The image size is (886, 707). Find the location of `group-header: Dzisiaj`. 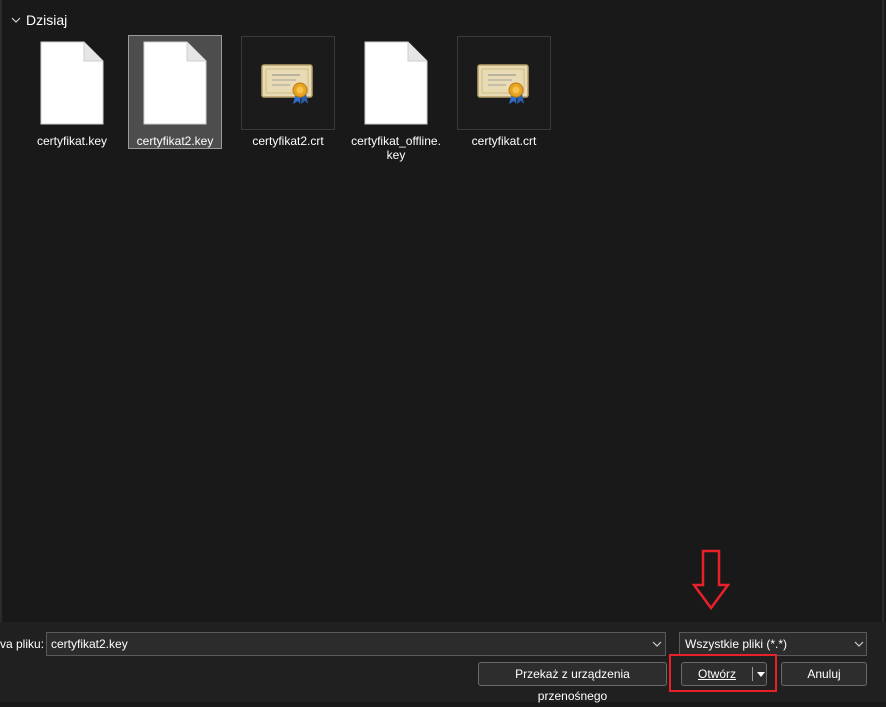

group-header: Dzisiaj is located at coordinates (38, 20).